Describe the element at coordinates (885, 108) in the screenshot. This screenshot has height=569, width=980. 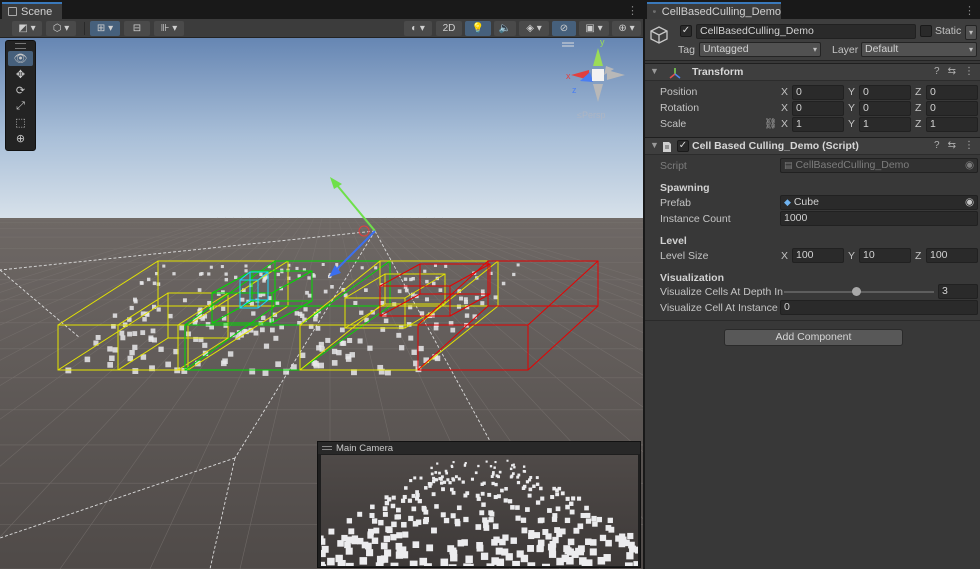
I see `rotation-y-field: 0` at that location.